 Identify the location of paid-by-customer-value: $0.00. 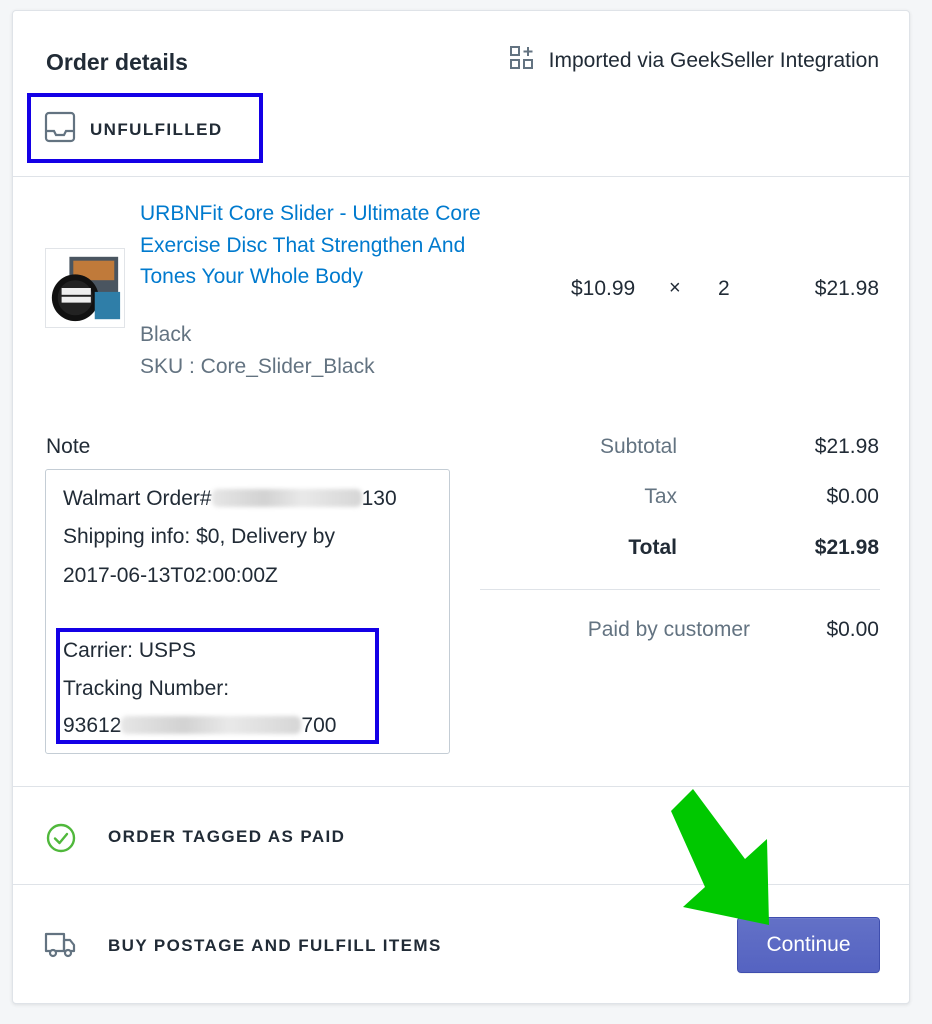
(852, 629).